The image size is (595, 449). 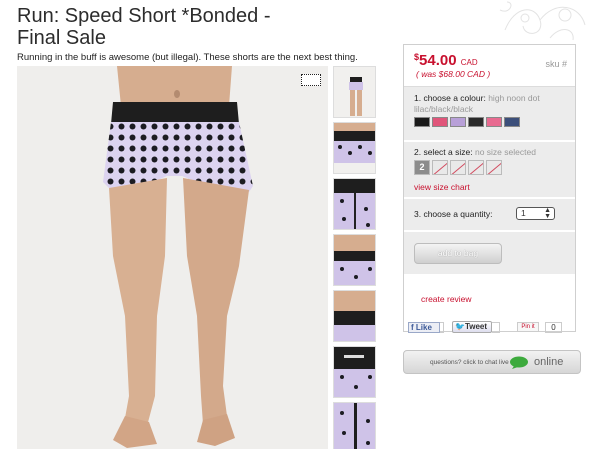 I want to click on size-option-4-unavailable, so click(x=440, y=167).